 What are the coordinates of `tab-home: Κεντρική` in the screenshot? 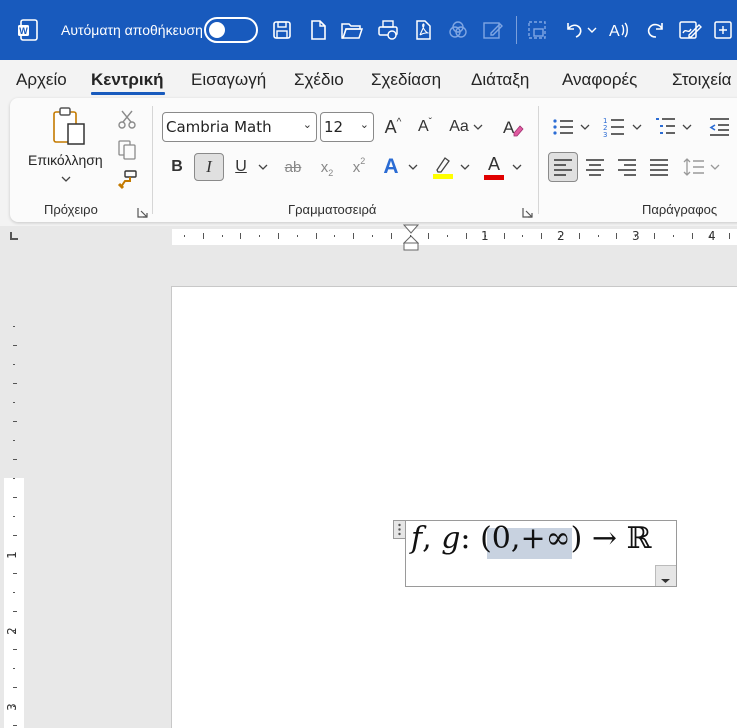 It's located at (127, 80).